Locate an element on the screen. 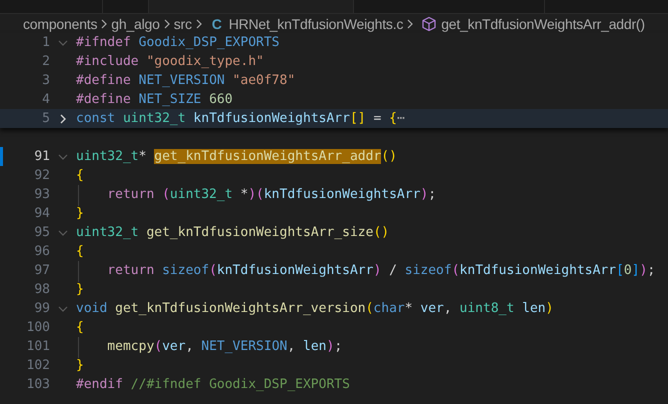 This screenshot has height=404, width=668. code-line: #ifndef Goodix_DSP_EXPORTS is located at coordinates (178, 42).